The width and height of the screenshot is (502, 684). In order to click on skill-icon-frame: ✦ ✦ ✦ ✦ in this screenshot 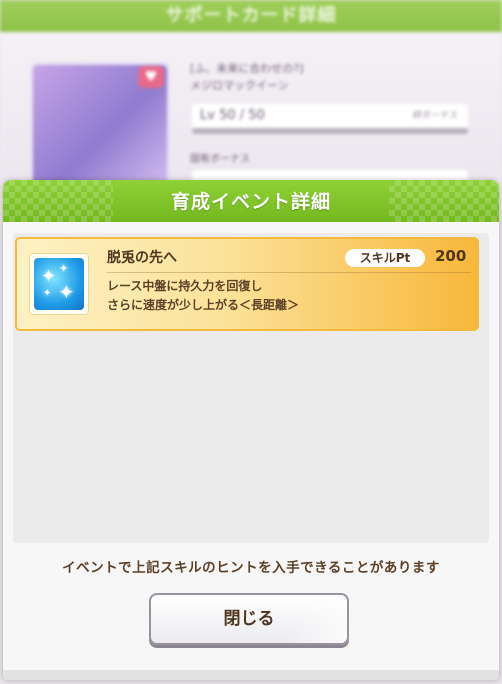, I will do `click(59, 284)`.